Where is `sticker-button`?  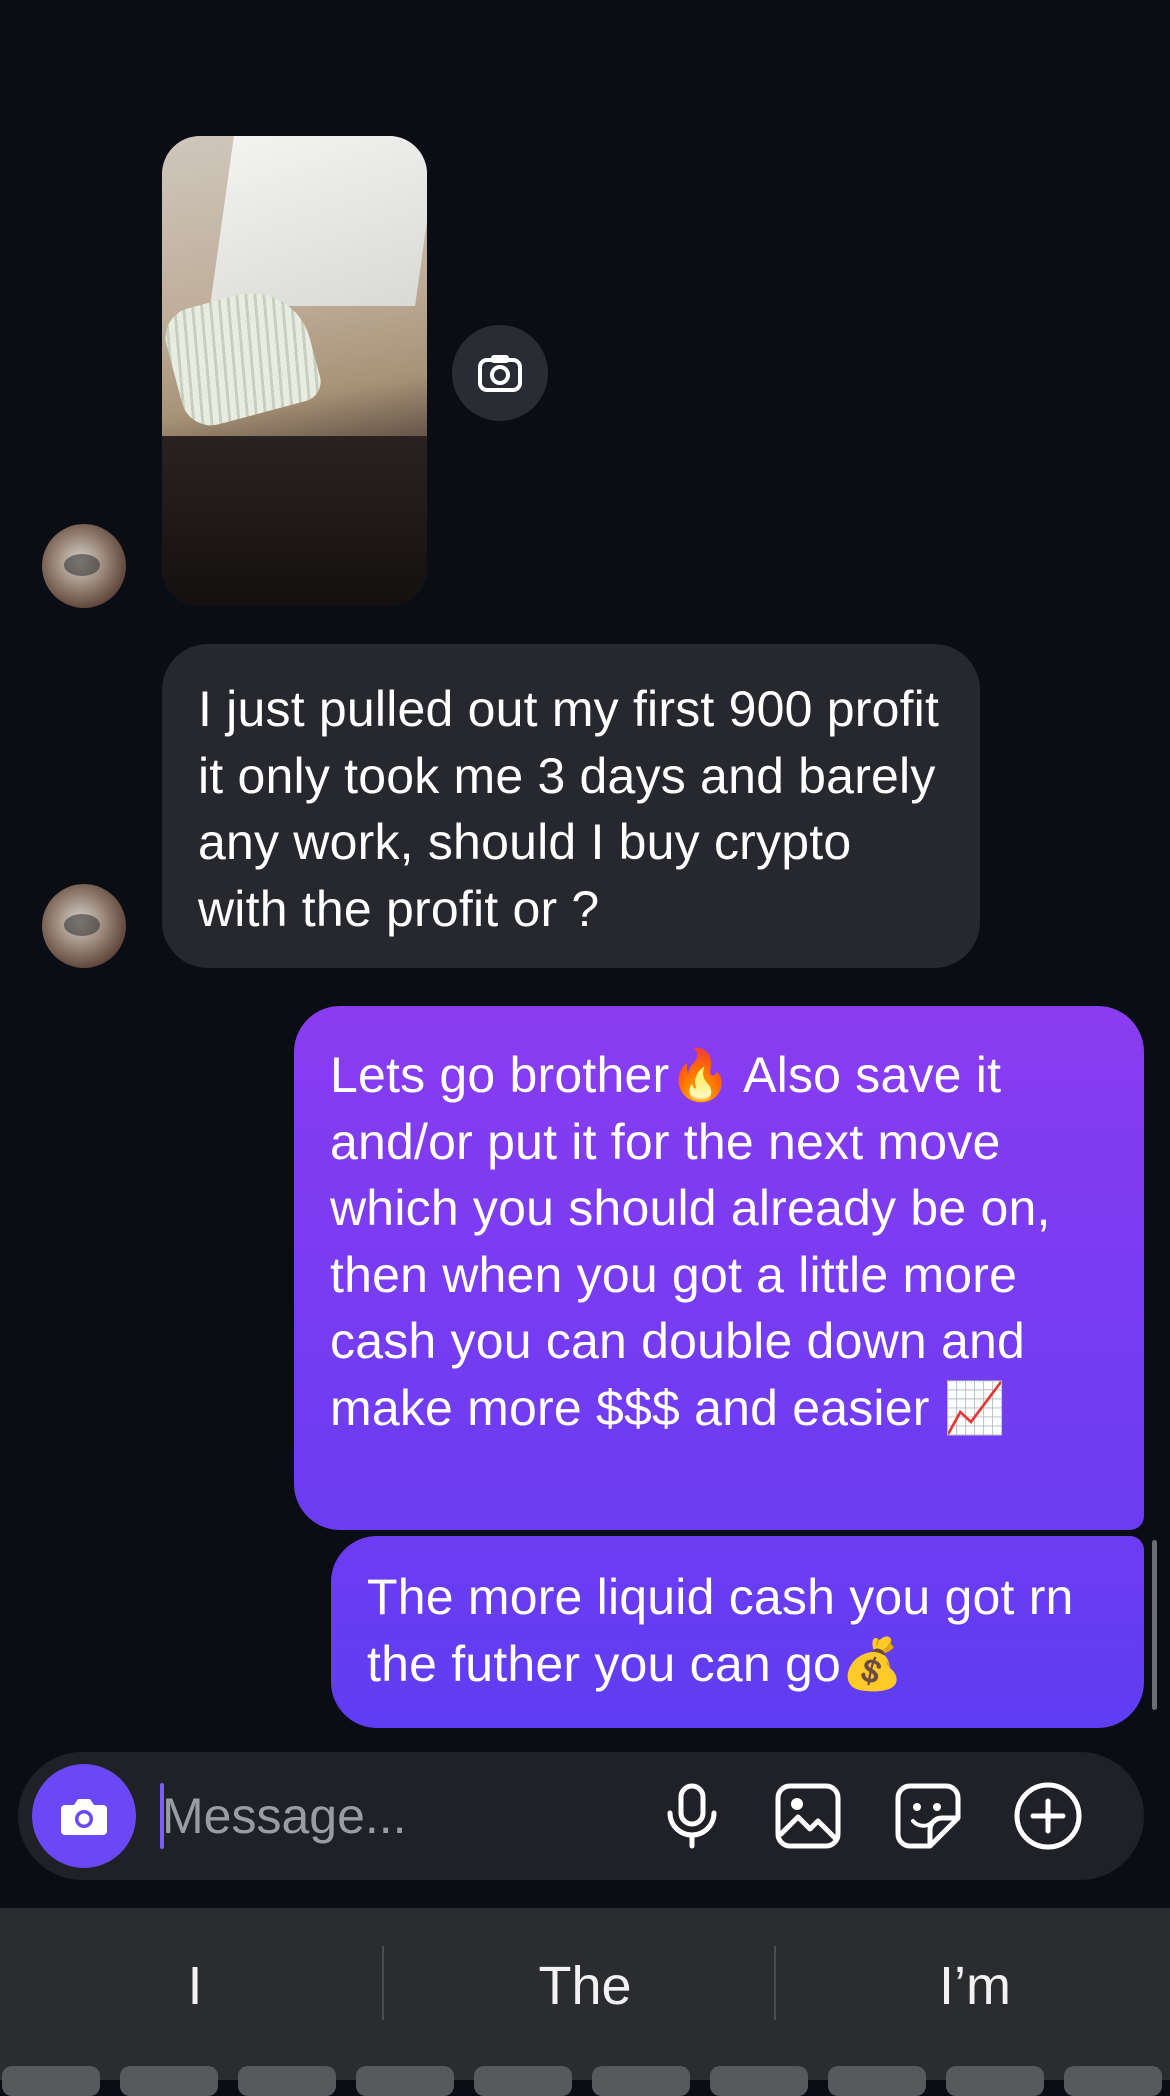 sticker-button is located at coordinates (928, 1816).